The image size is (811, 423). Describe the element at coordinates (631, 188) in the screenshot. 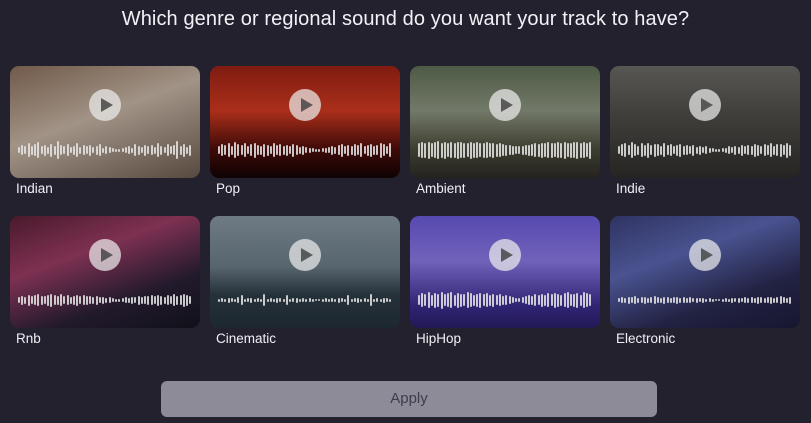

I see `genre-label: Indie` at that location.